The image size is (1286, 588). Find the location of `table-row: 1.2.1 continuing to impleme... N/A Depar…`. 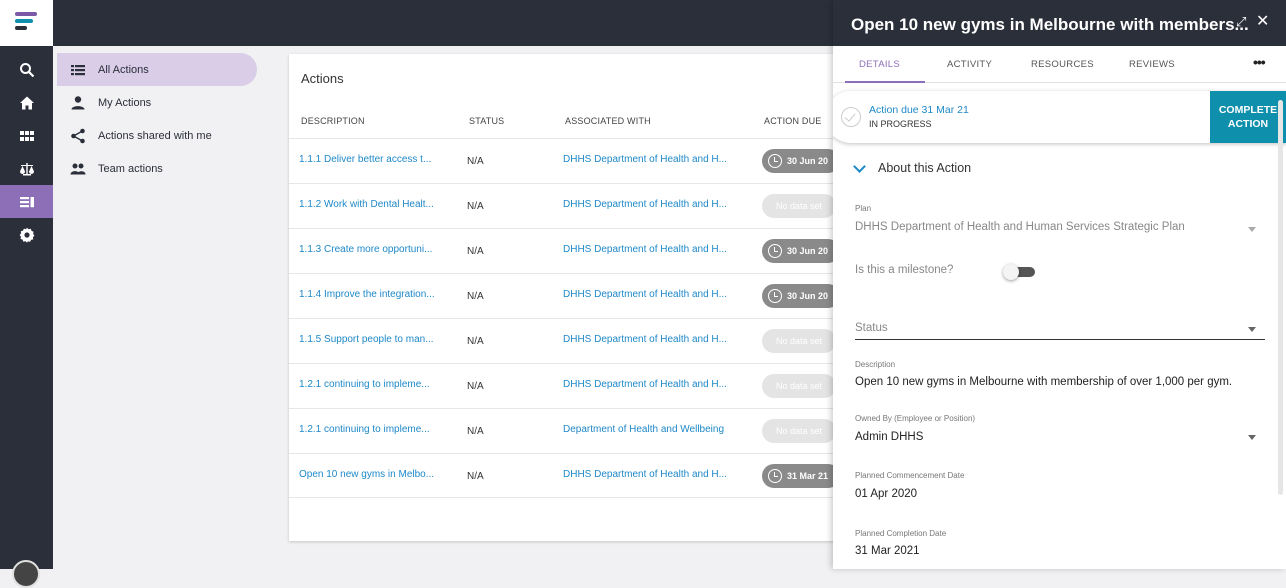

table-row: 1.2.1 continuing to impleme... N/A Depar… is located at coordinates (569, 430).